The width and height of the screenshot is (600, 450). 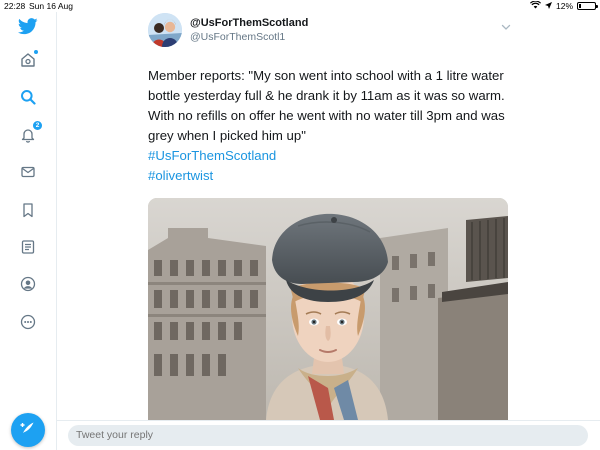 I want to click on battery-percent: 12%, so click(x=564, y=6).